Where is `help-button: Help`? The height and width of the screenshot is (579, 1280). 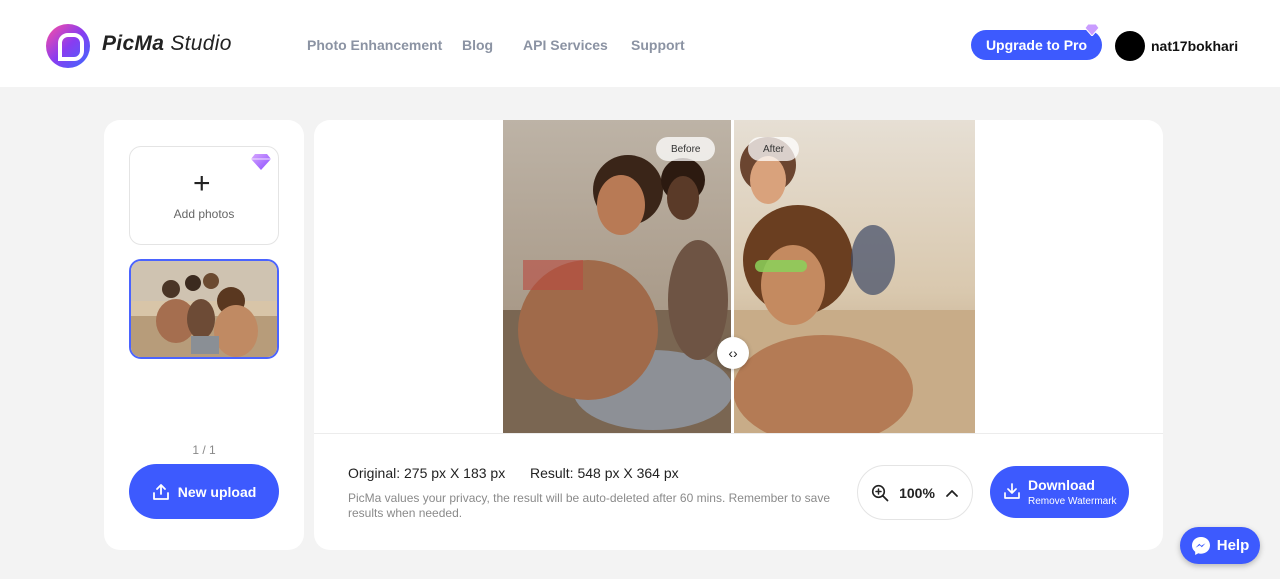
help-button: Help is located at coordinates (1220, 545).